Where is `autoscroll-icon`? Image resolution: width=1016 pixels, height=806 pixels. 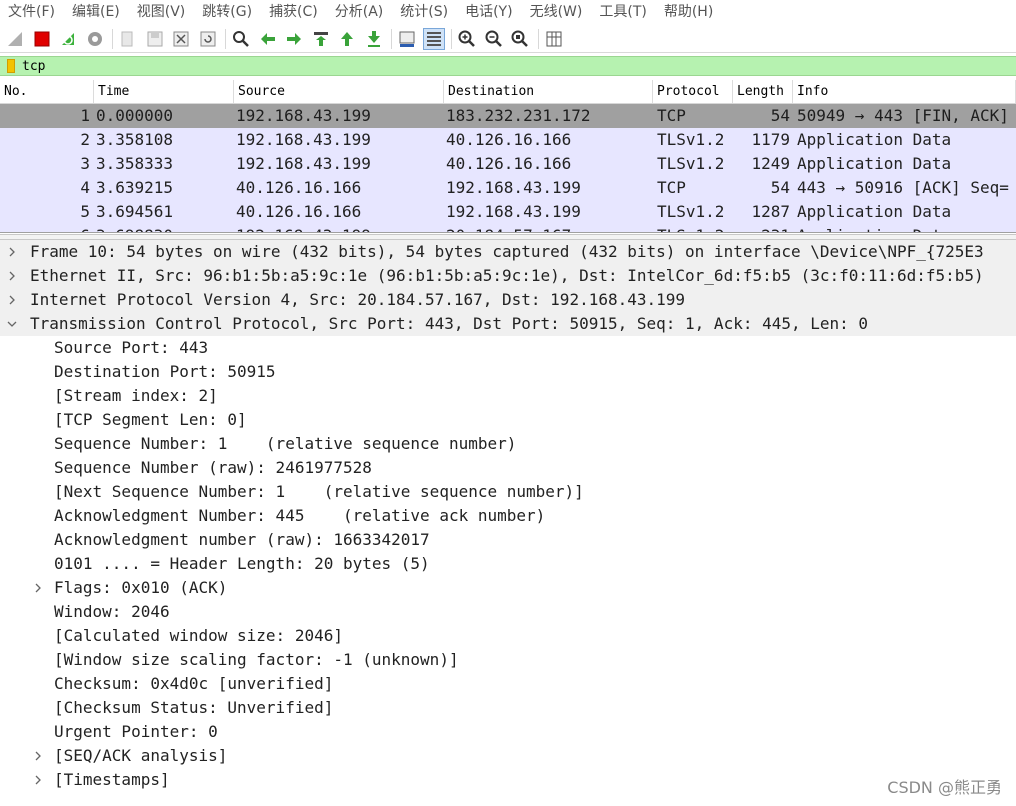
autoscroll-icon is located at coordinates (407, 39).